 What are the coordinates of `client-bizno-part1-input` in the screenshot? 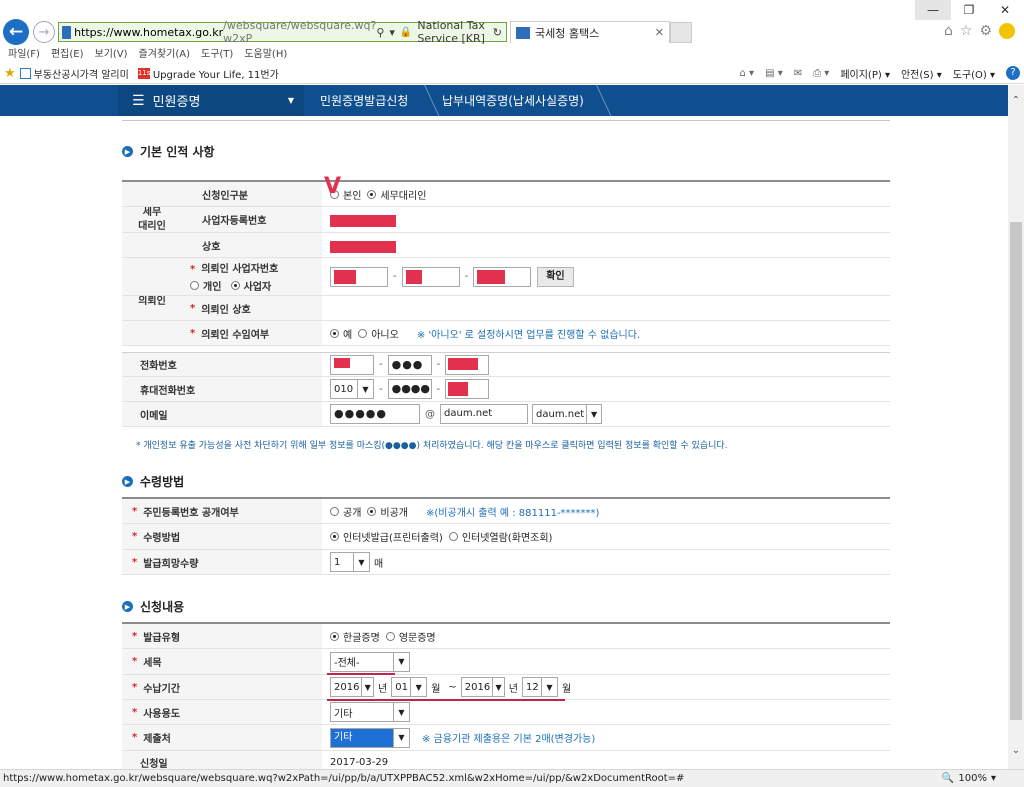 It's located at (359, 276).